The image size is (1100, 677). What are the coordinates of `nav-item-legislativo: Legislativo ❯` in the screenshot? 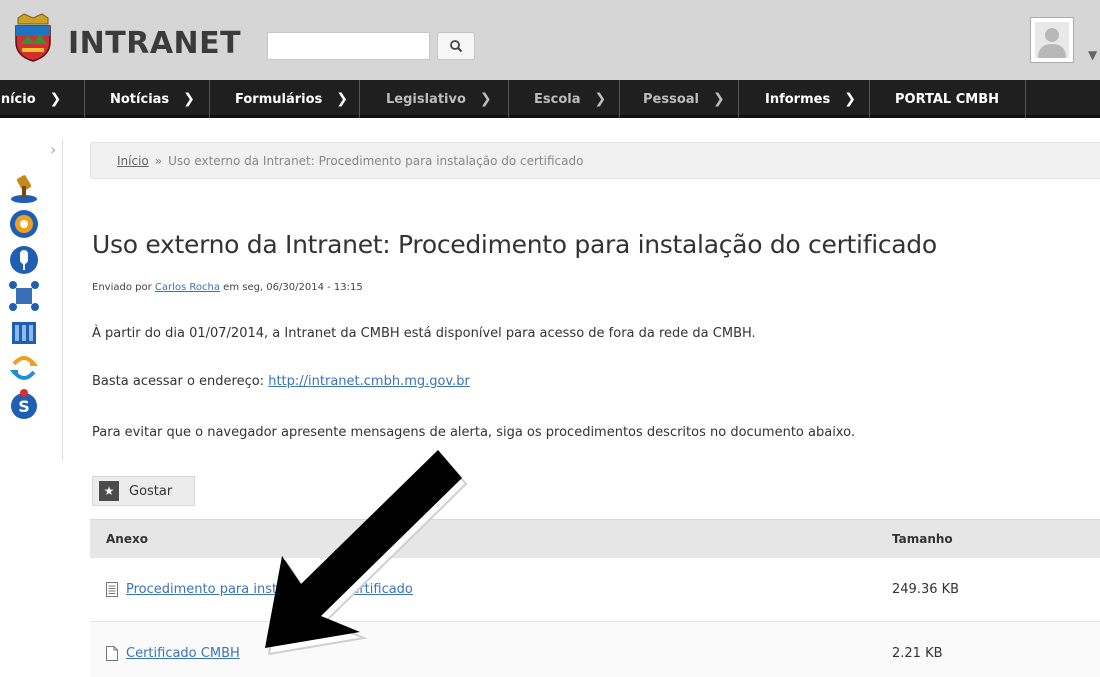 It's located at (435, 99).